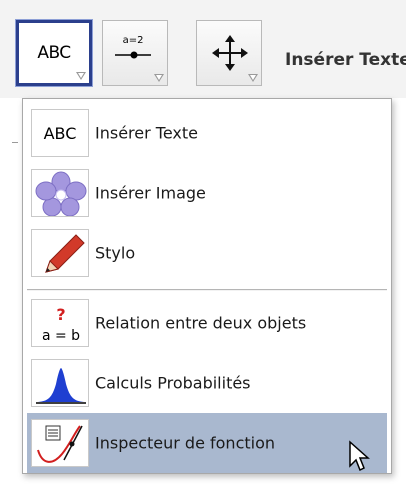  What do you see at coordinates (61, 336) in the screenshot?
I see `relation-icon-label: a = b` at bounding box center [61, 336].